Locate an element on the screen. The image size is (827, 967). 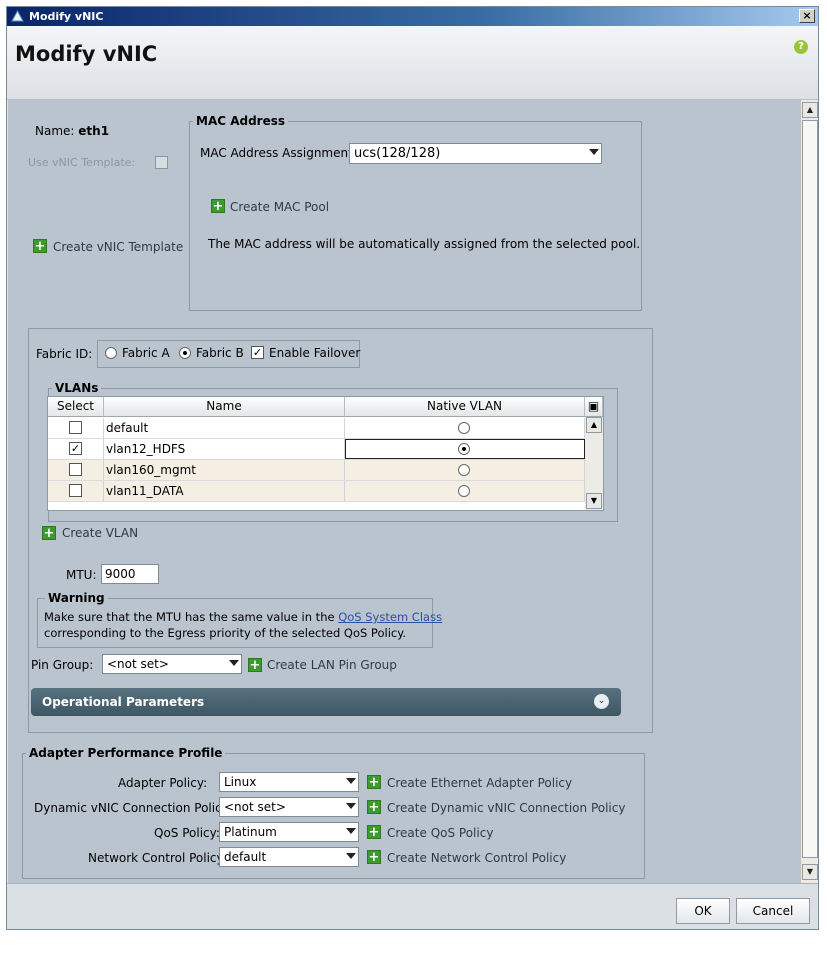
vlan-select-checkbox: ✓ is located at coordinates (75, 448).